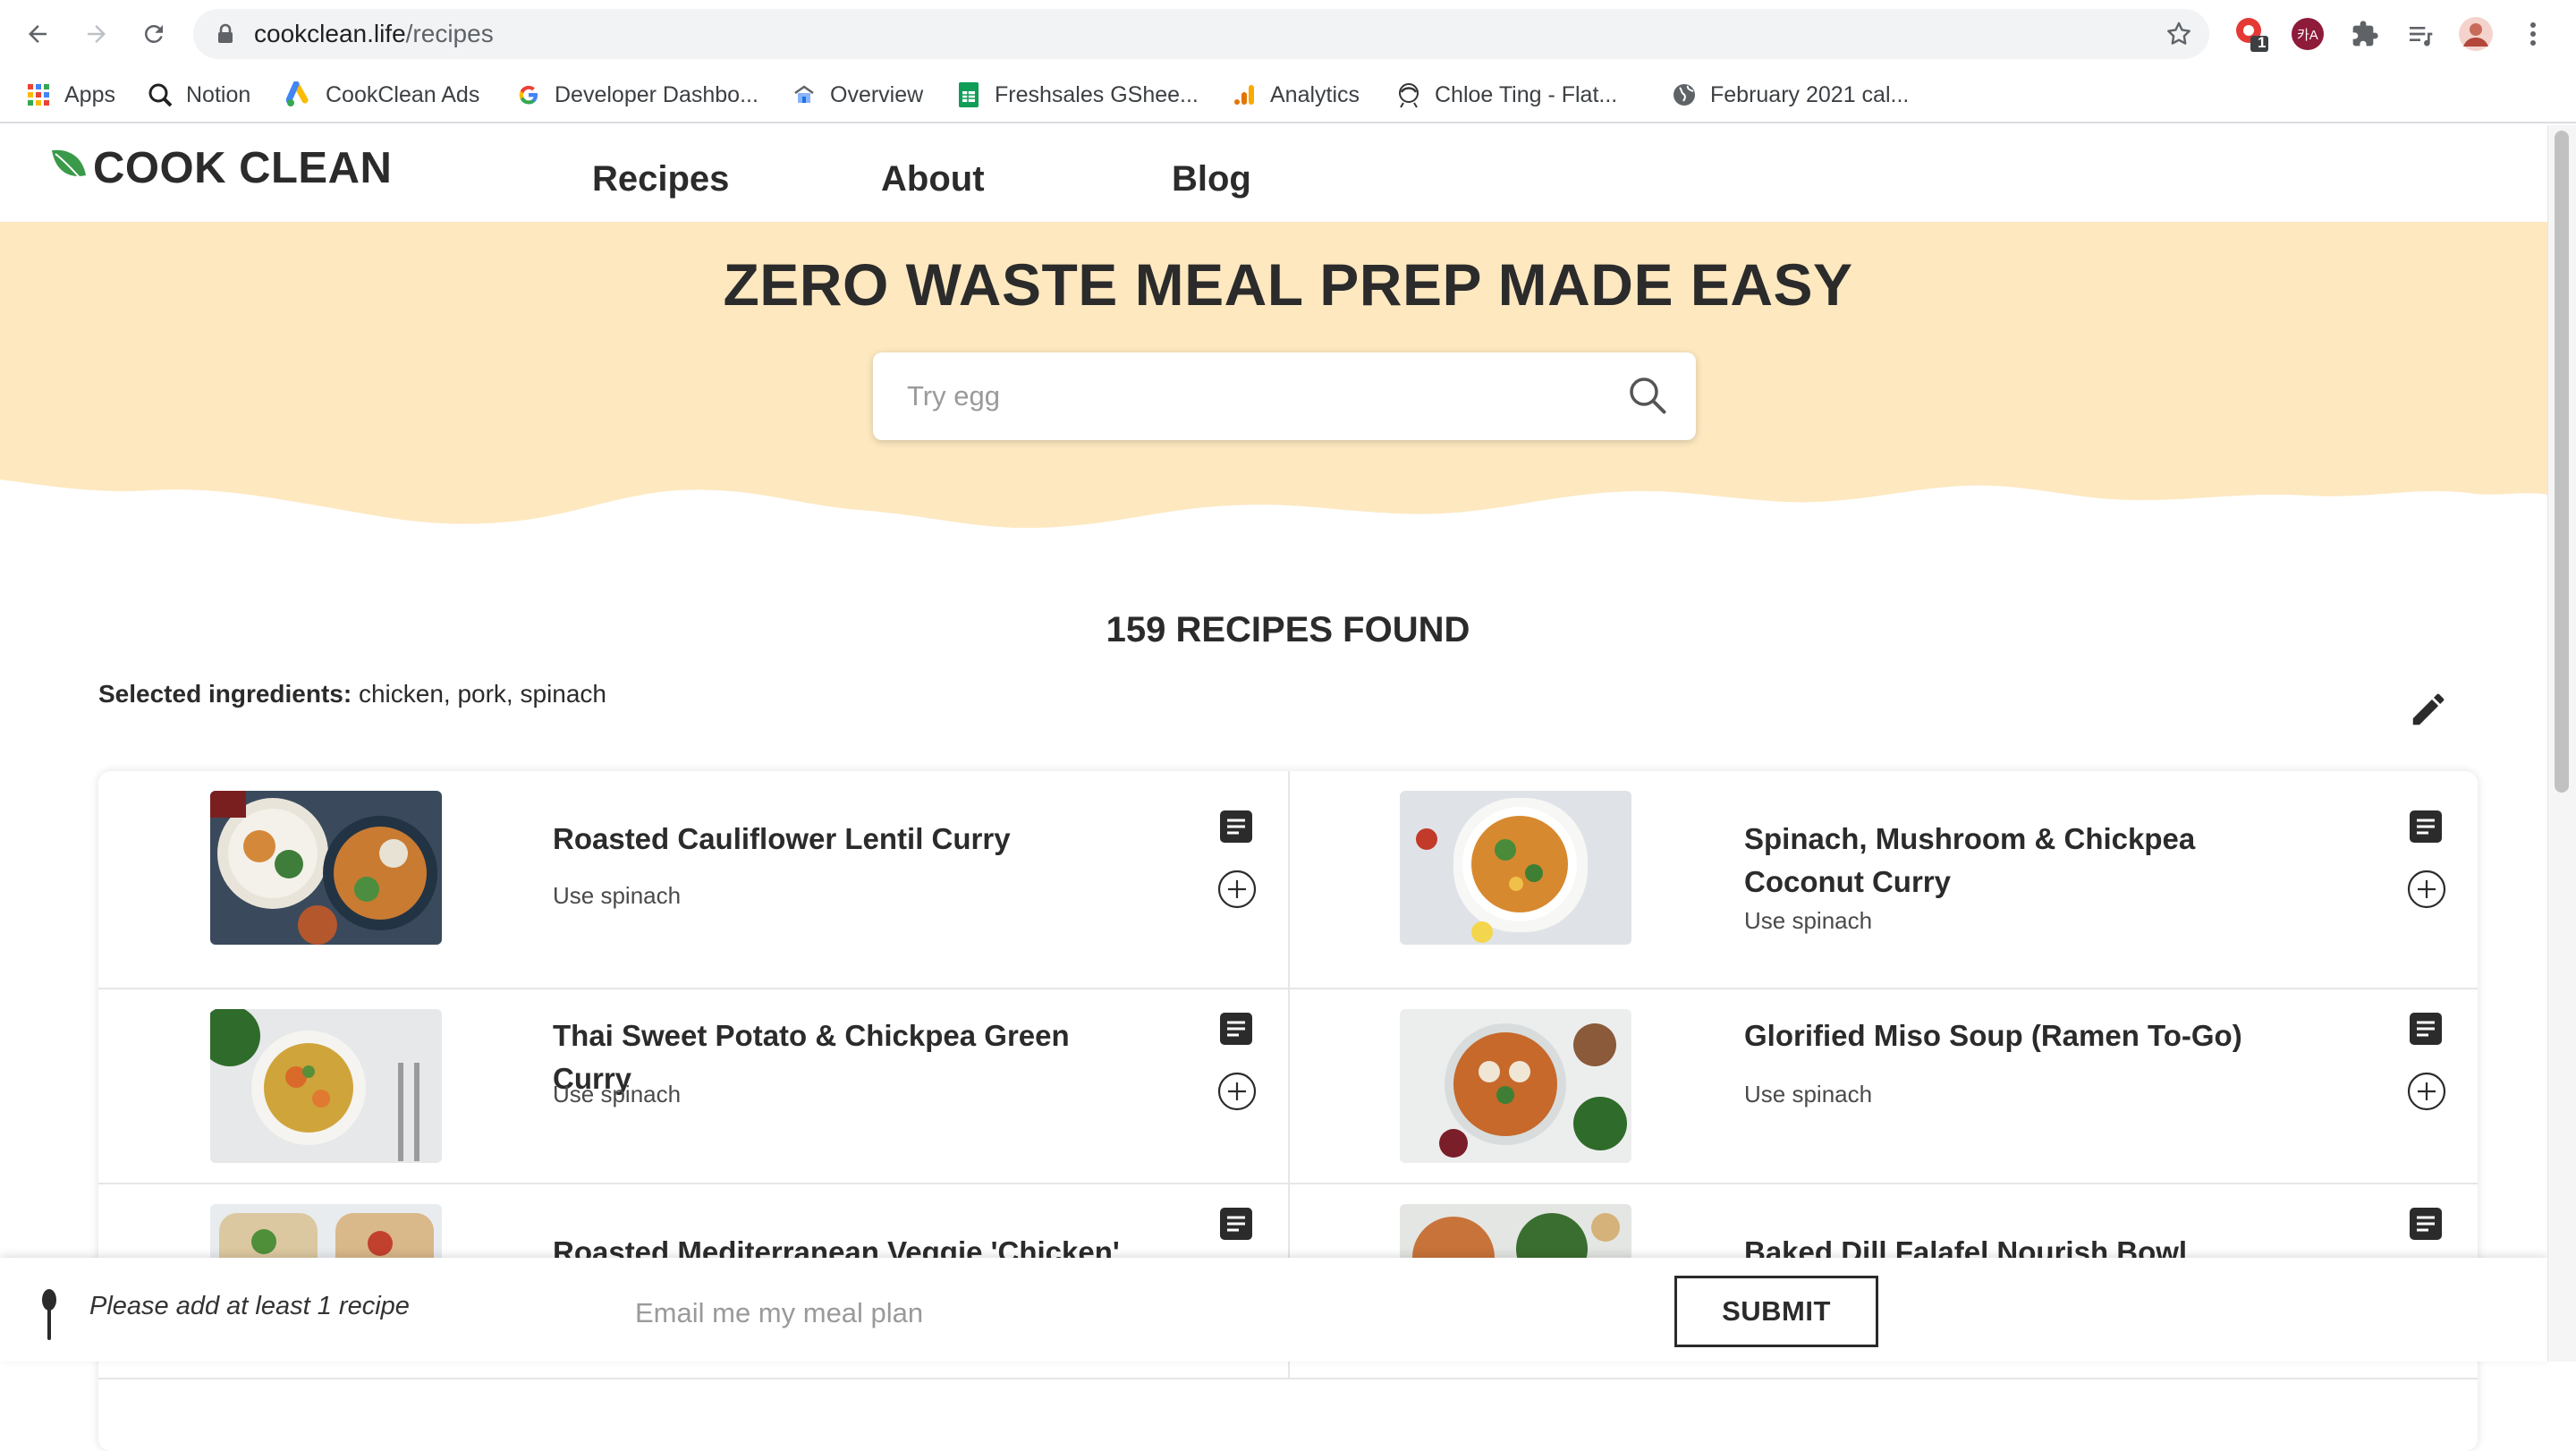 This screenshot has width=2576, height=1451. What do you see at coordinates (660, 179) in the screenshot?
I see `nav-recipes-link: Recipes` at bounding box center [660, 179].